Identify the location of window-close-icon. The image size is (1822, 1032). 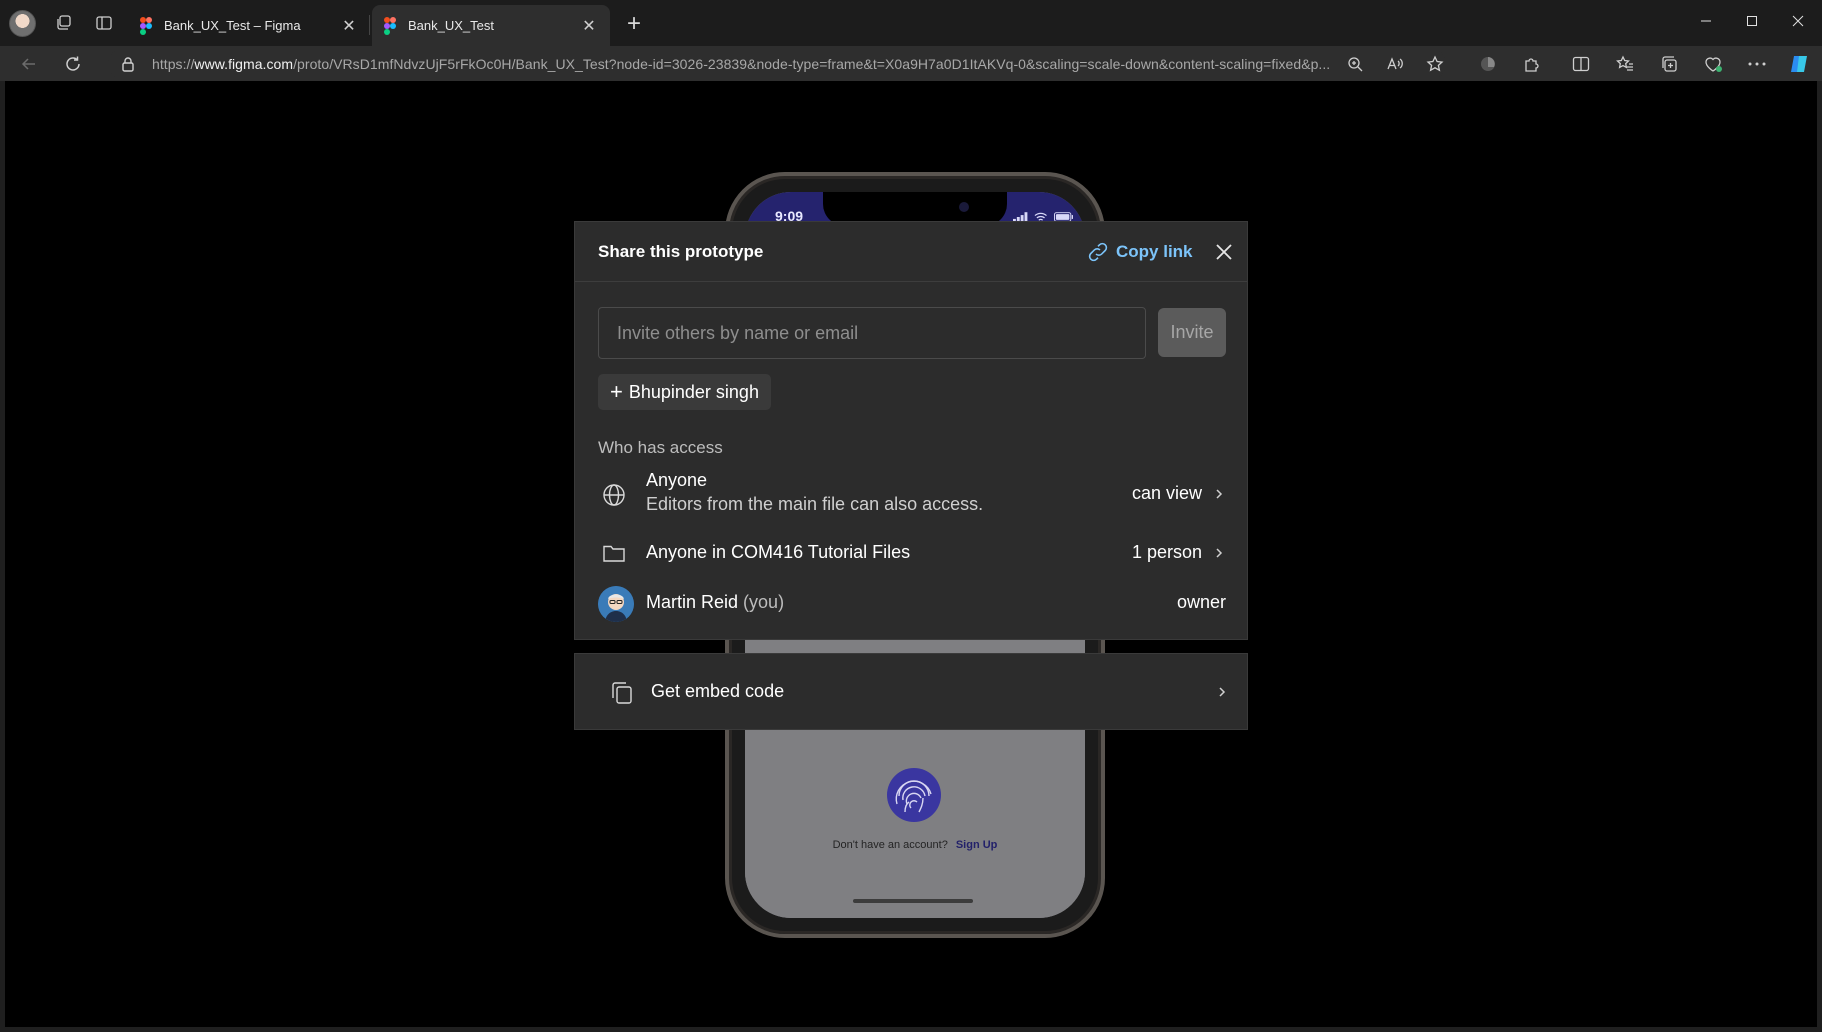
(1798, 21).